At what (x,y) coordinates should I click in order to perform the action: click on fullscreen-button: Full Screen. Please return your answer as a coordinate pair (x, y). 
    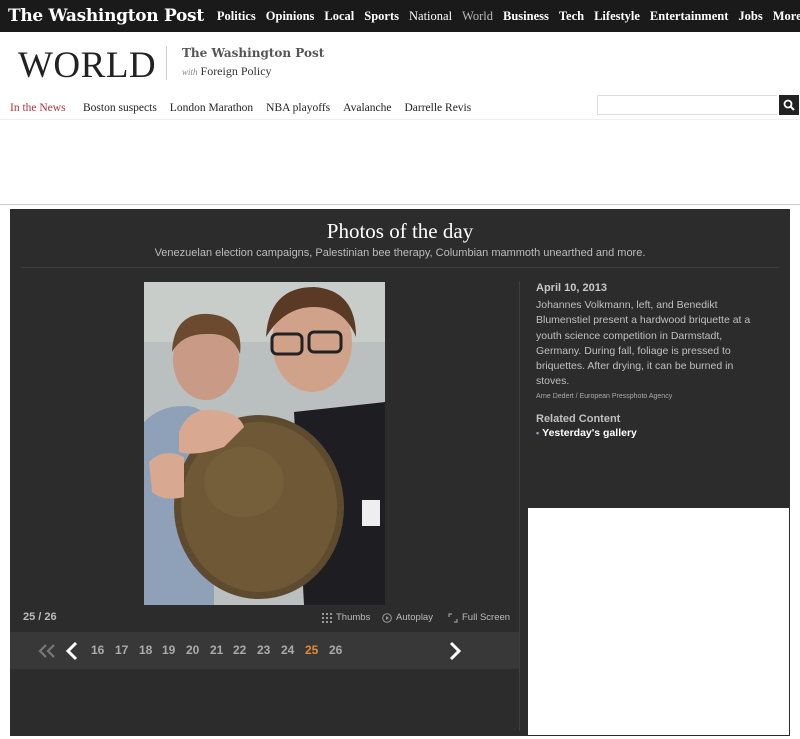
    Looking at the image, I should click on (479, 617).